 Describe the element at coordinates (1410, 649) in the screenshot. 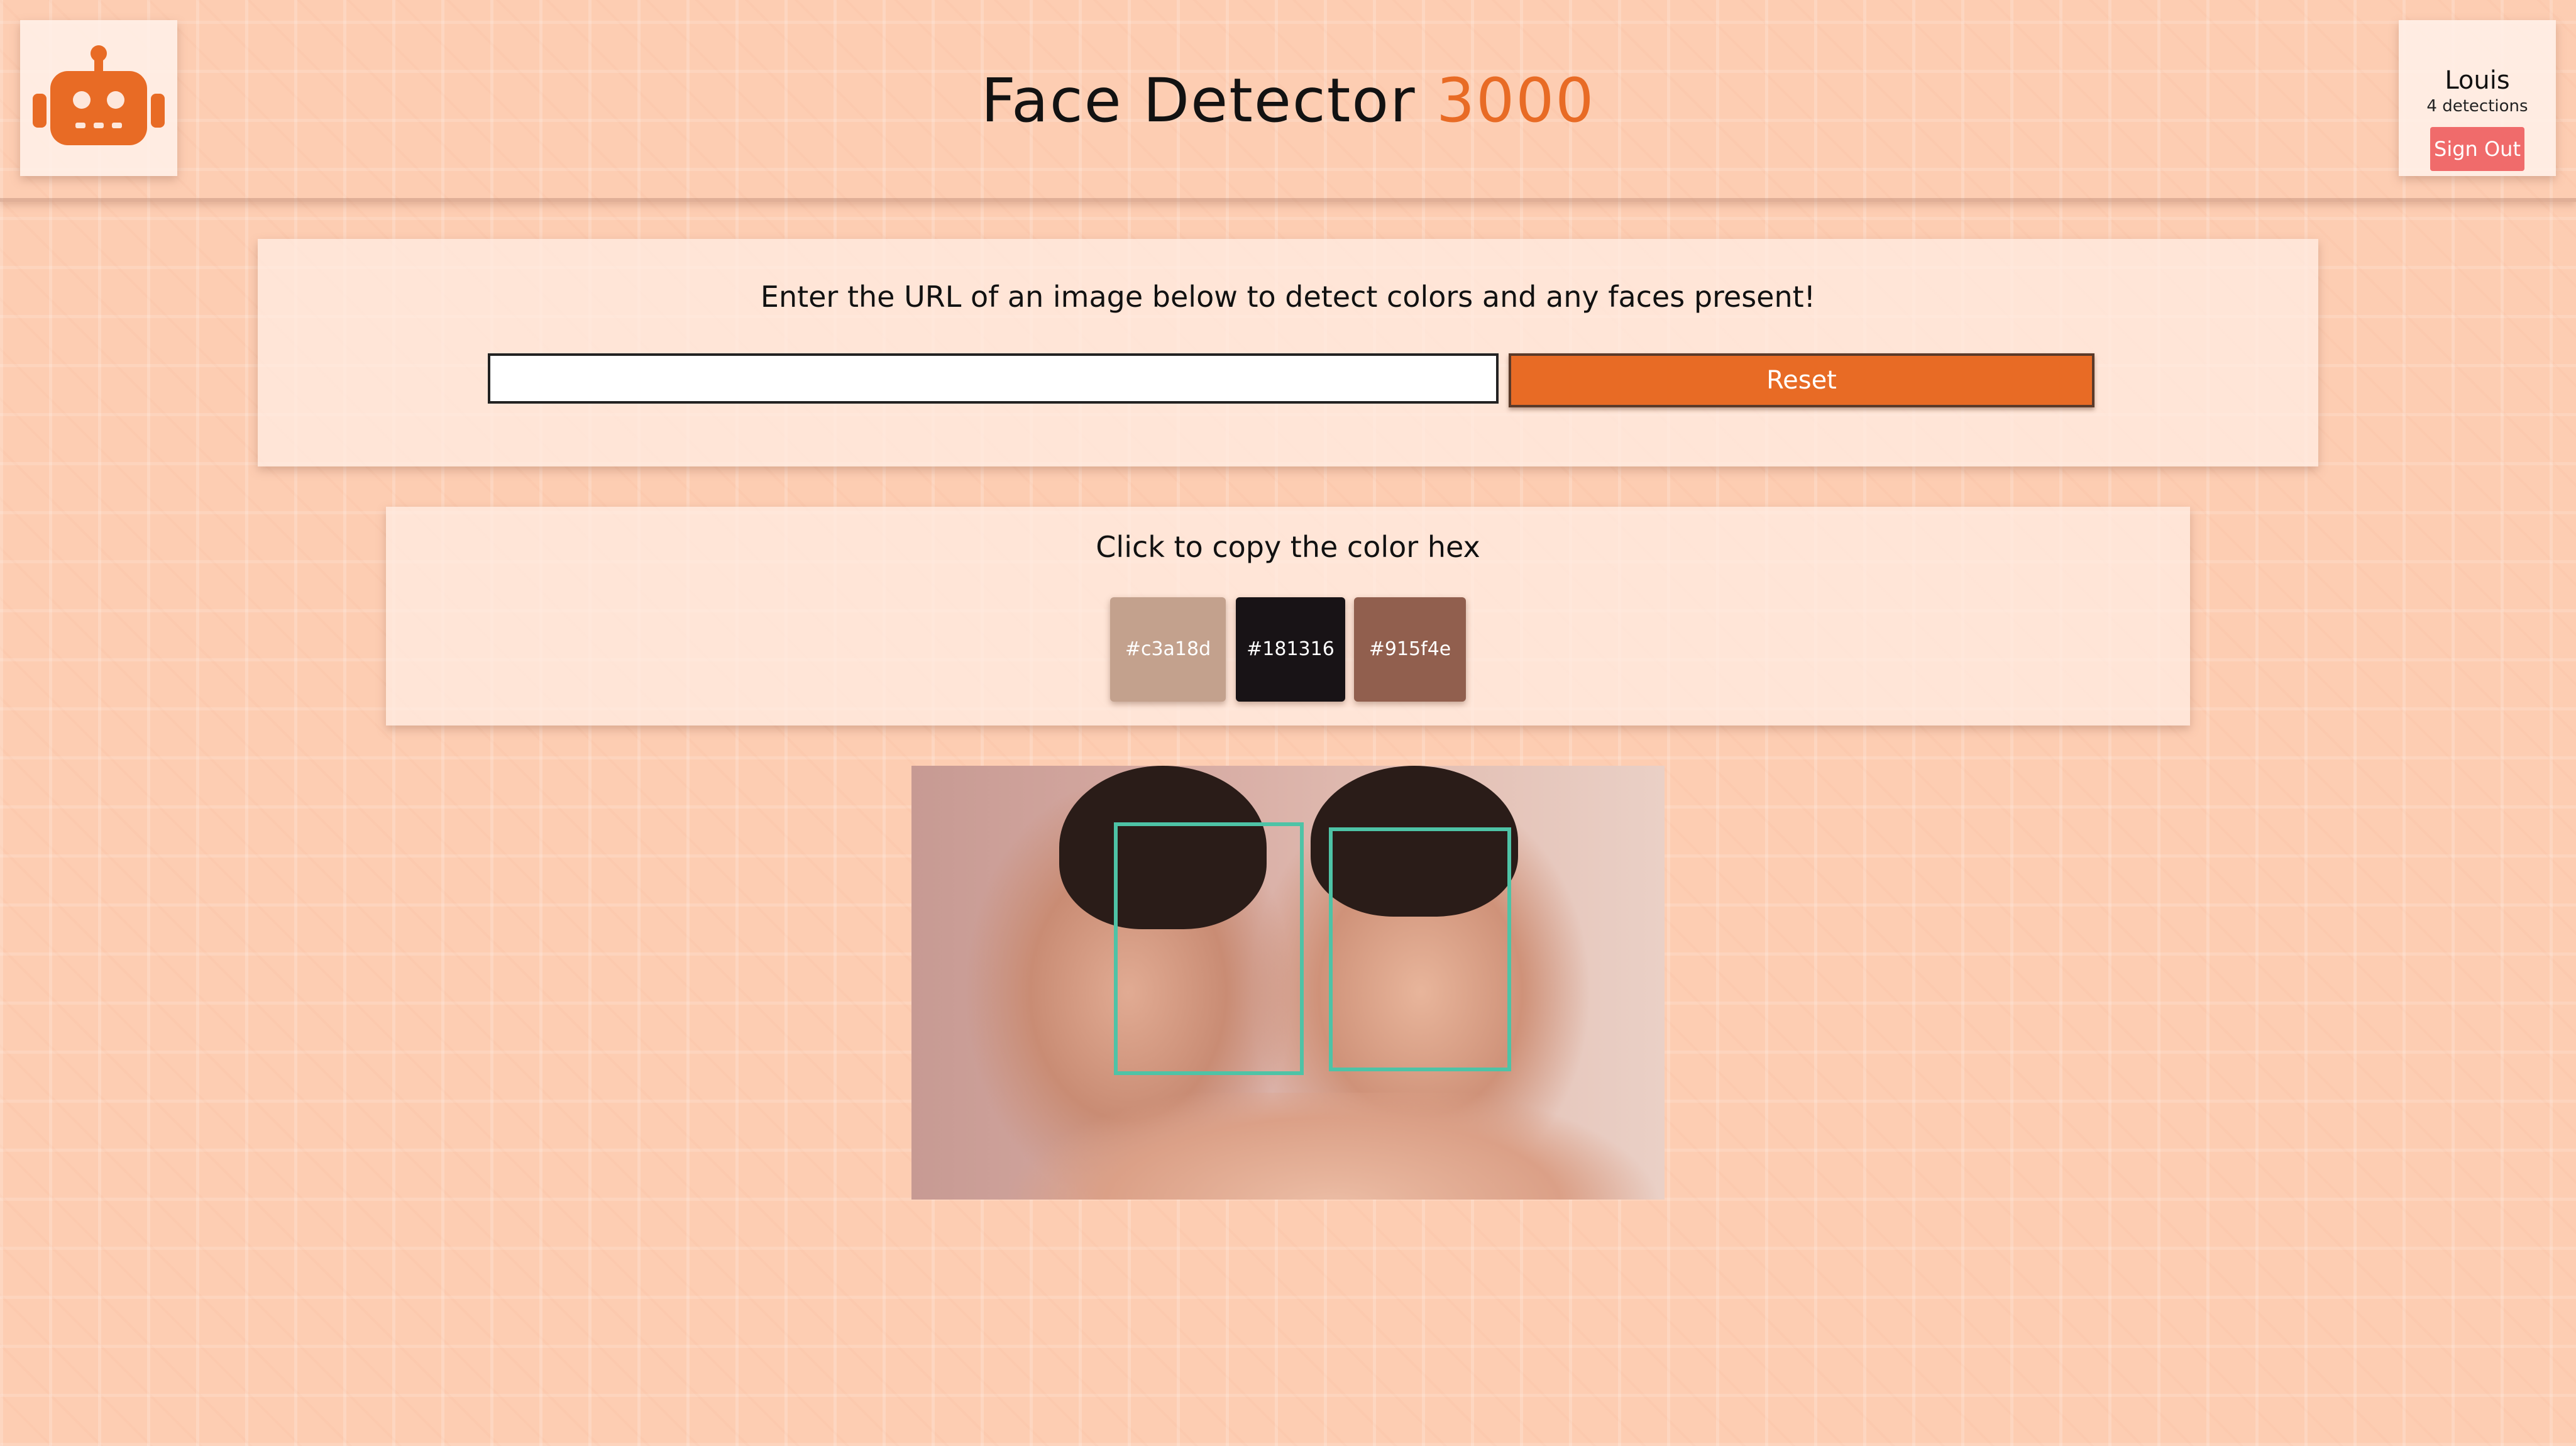

I see `color-swatch: #915f4e` at that location.